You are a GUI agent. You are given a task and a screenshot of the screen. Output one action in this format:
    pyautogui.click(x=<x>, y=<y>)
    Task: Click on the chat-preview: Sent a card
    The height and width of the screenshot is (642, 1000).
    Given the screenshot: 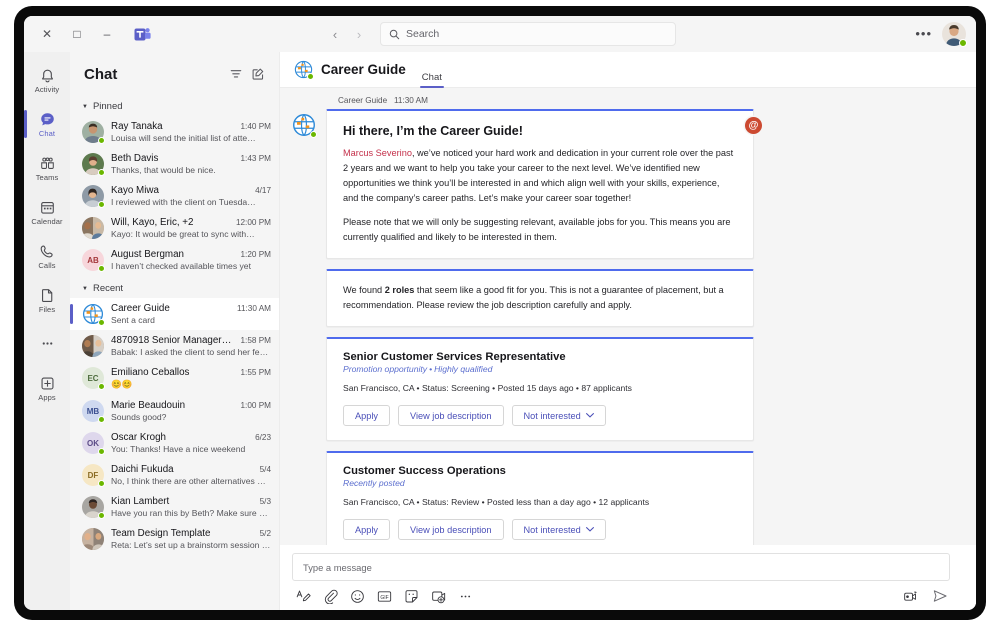 What is the action you would take?
    pyautogui.click(x=133, y=320)
    